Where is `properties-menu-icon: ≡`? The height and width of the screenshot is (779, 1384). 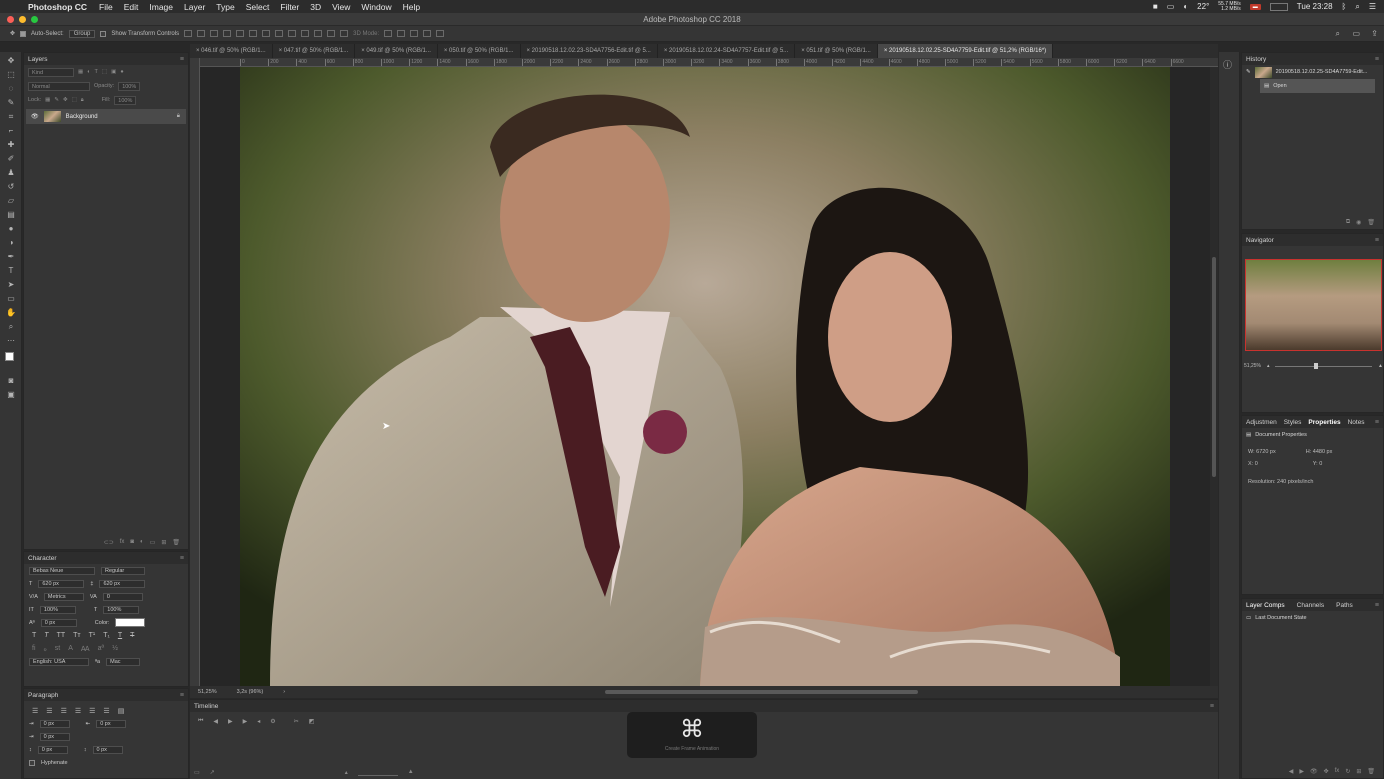 properties-menu-icon: ≡ is located at coordinates (1377, 422).